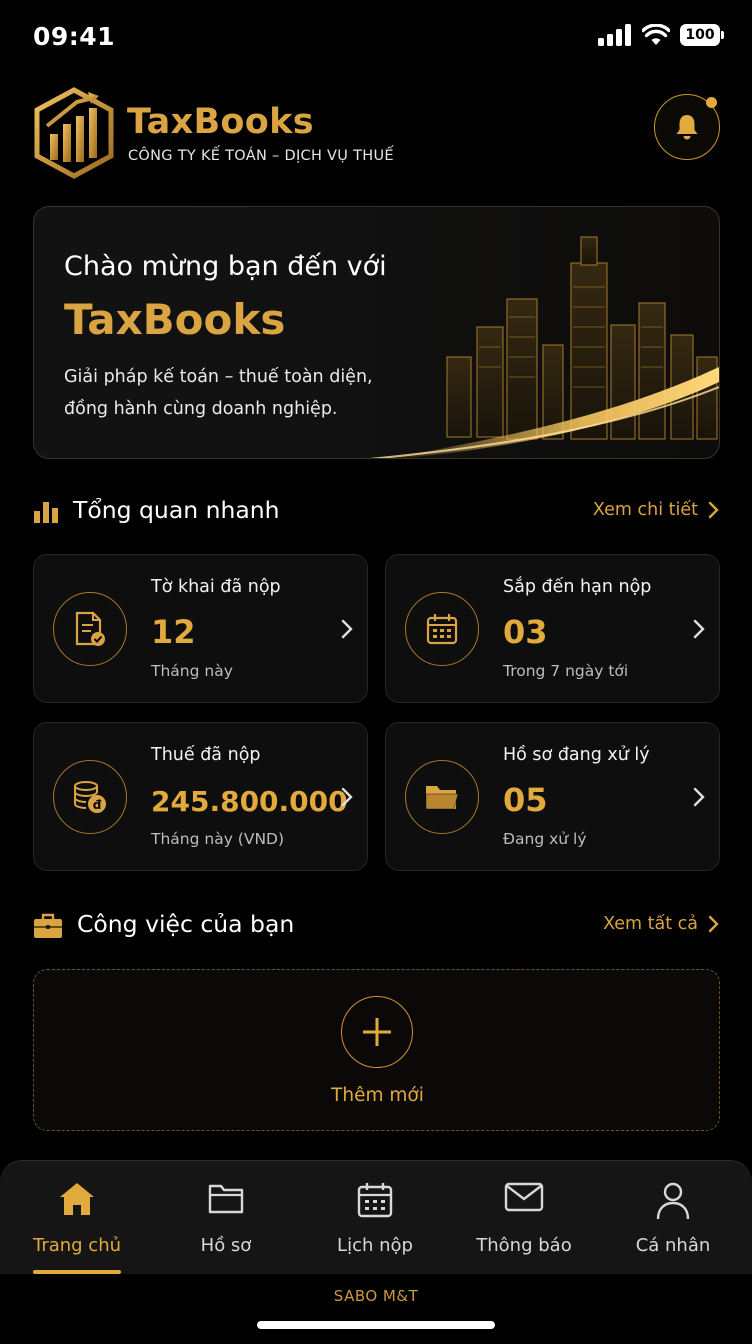 The height and width of the screenshot is (1344, 752). I want to click on nav-item-notifications: Thông báo, so click(524, 1218).